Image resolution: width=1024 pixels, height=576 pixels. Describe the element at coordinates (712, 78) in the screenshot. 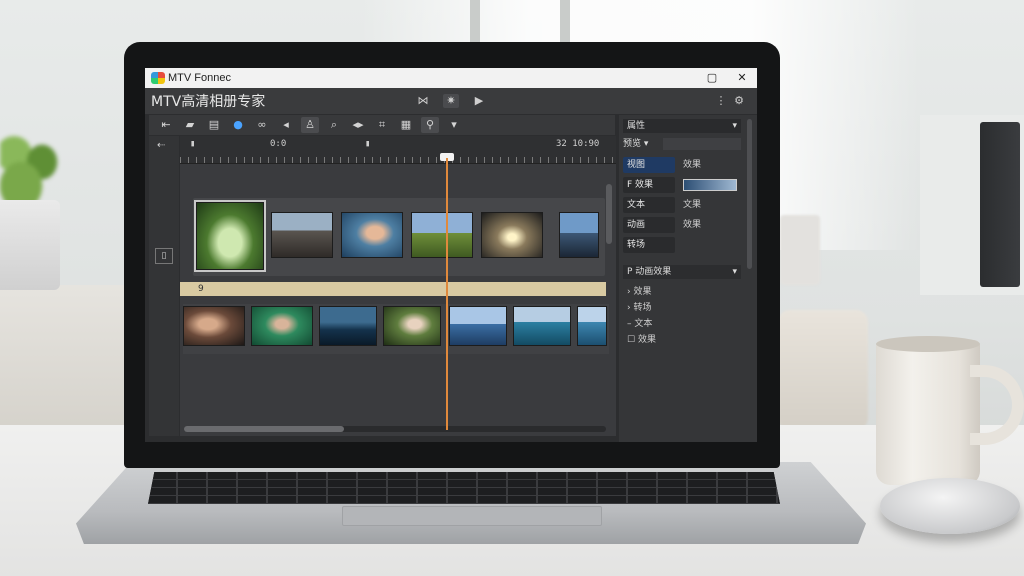

I see `maximize-button: ▢` at that location.